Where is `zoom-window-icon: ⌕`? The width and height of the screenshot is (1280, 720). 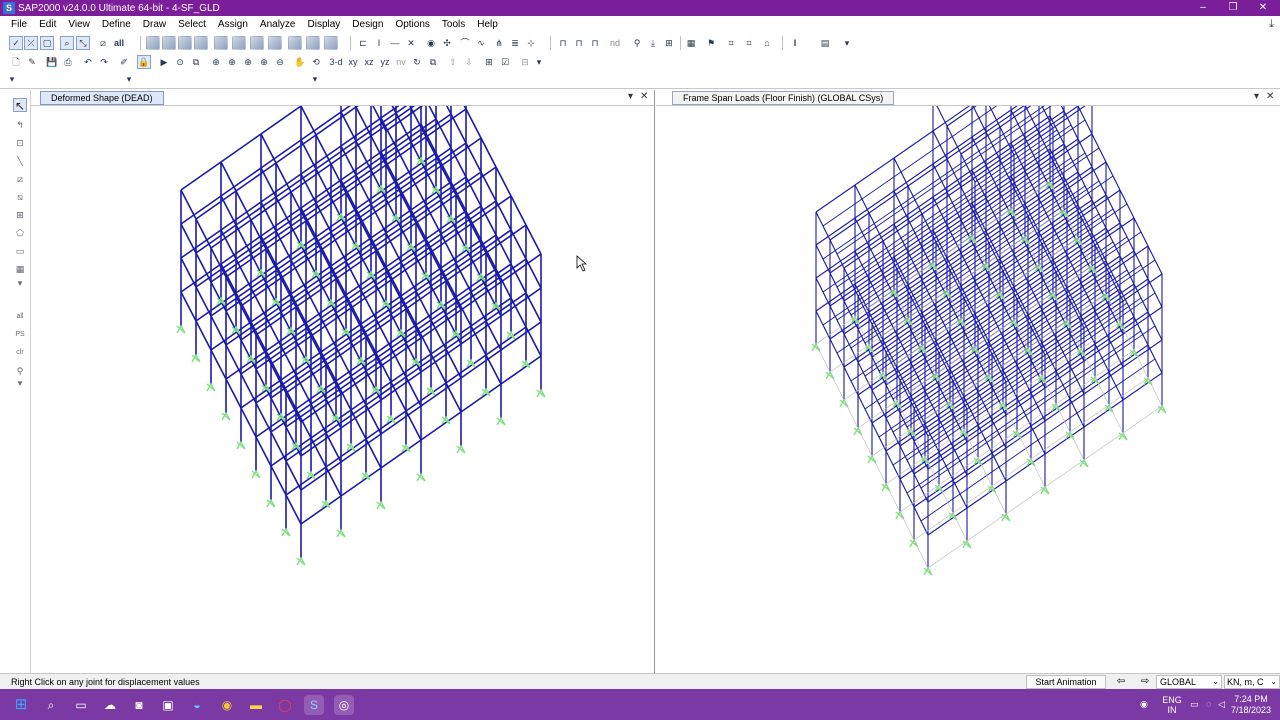 zoom-window-icon: ⌕ is located at coordinates (67, 43).